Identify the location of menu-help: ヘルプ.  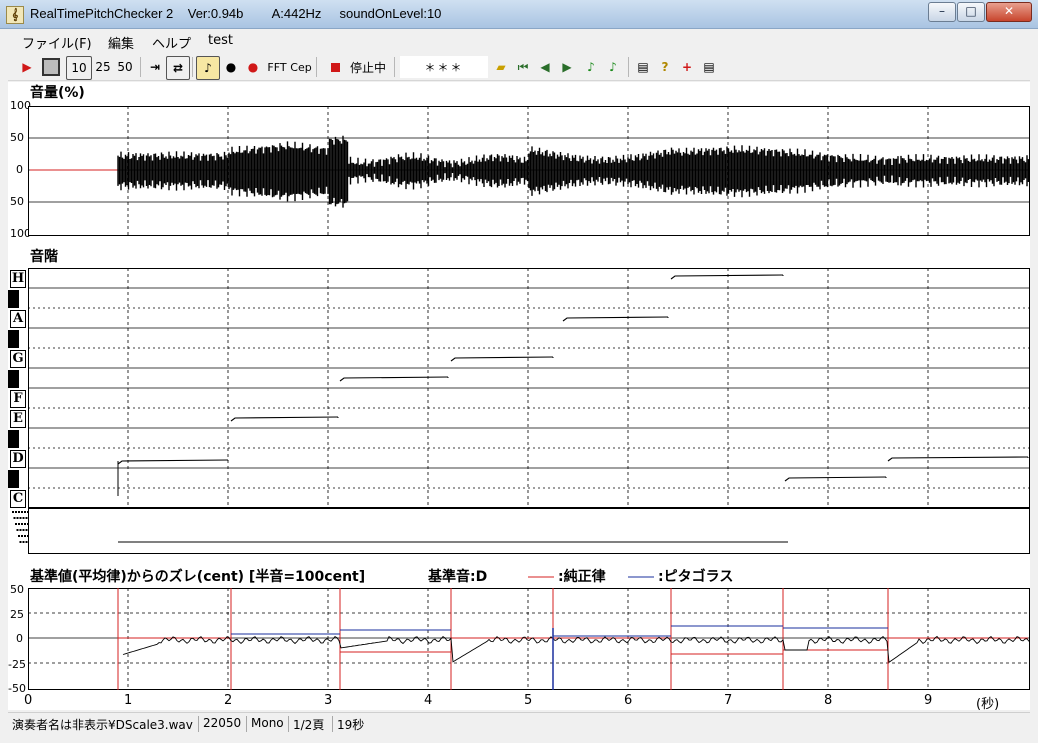
(171, 42).